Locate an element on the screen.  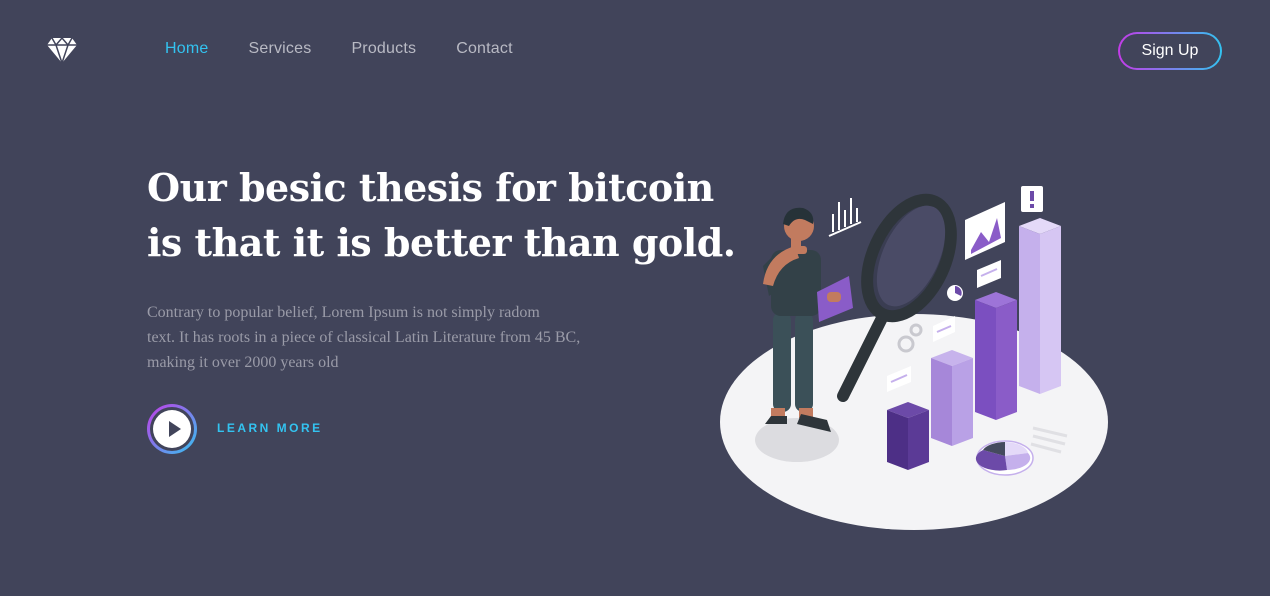
alert-card is located at coordinates (1032, 199).